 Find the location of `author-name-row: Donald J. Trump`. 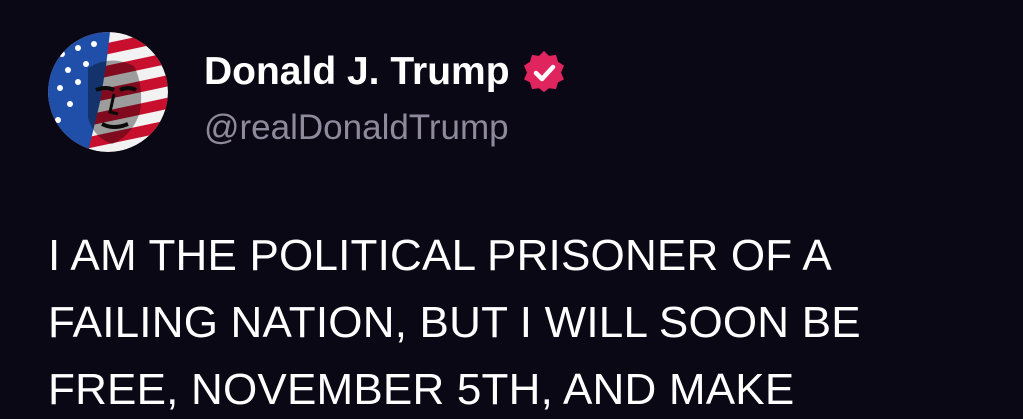

author-name-row: Donald J. Trump is located at coordinates (385, 72).